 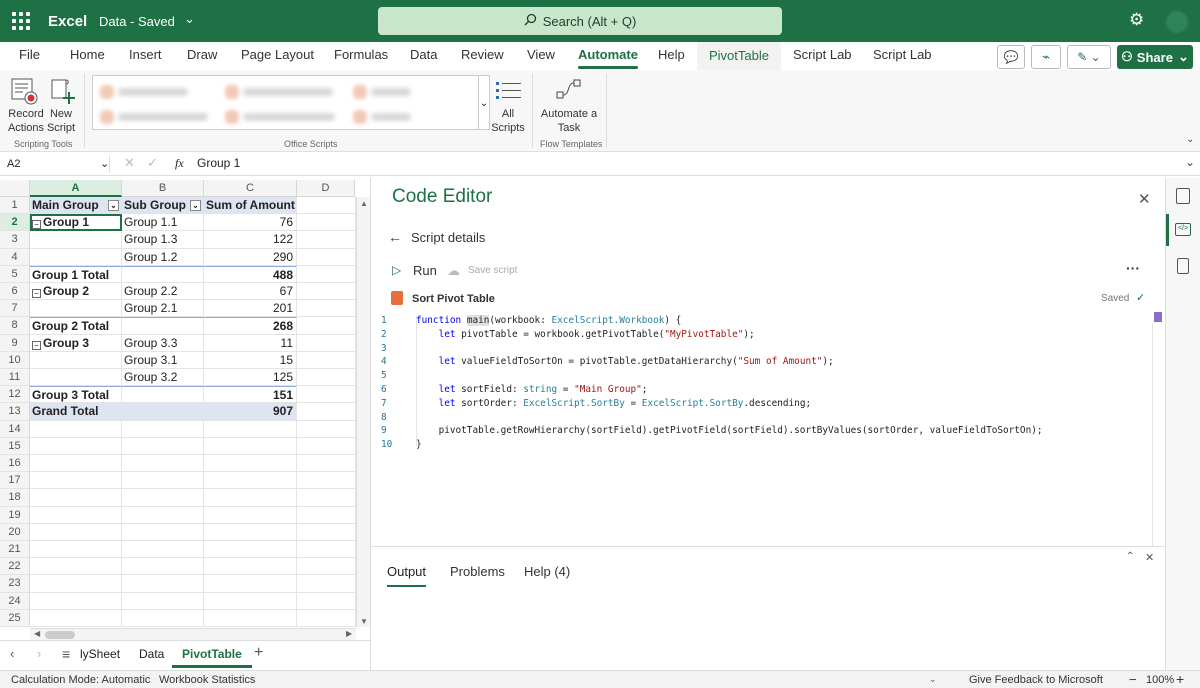 I want to click on editing-mode-icon: ✎ ⌄, so click(x=1089, y=57).